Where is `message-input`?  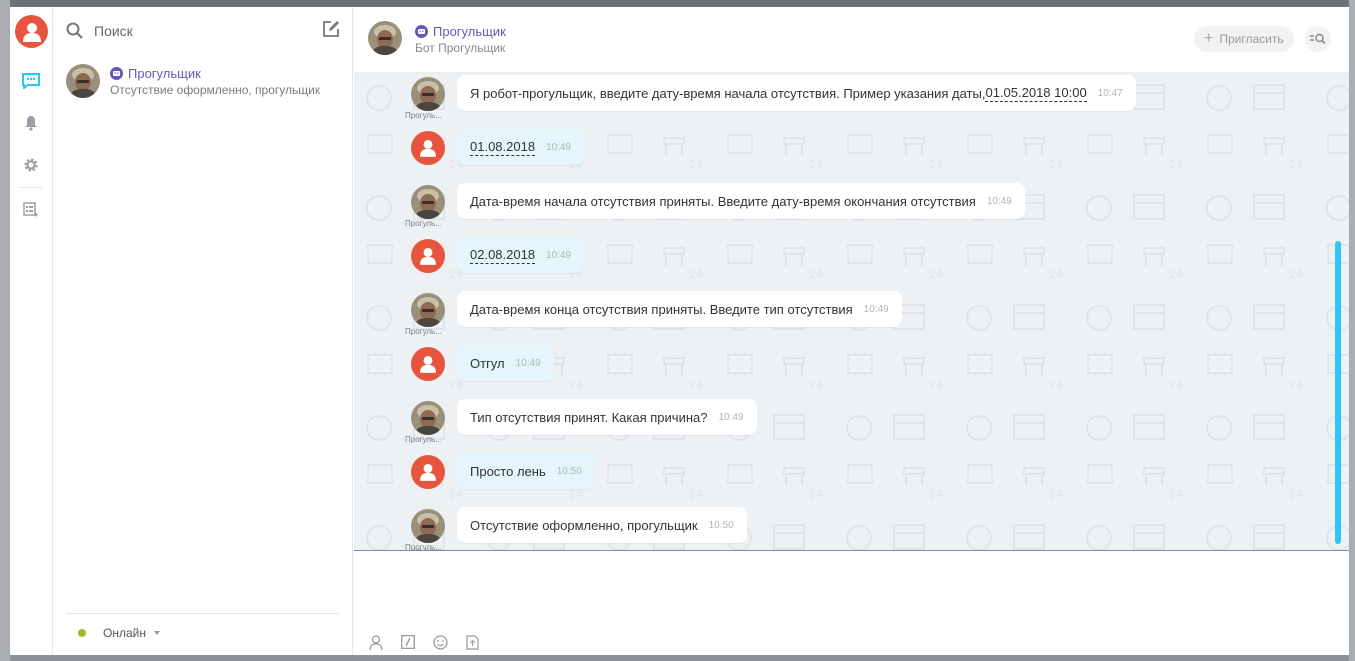
message-input is located at coordinates (851, 590).